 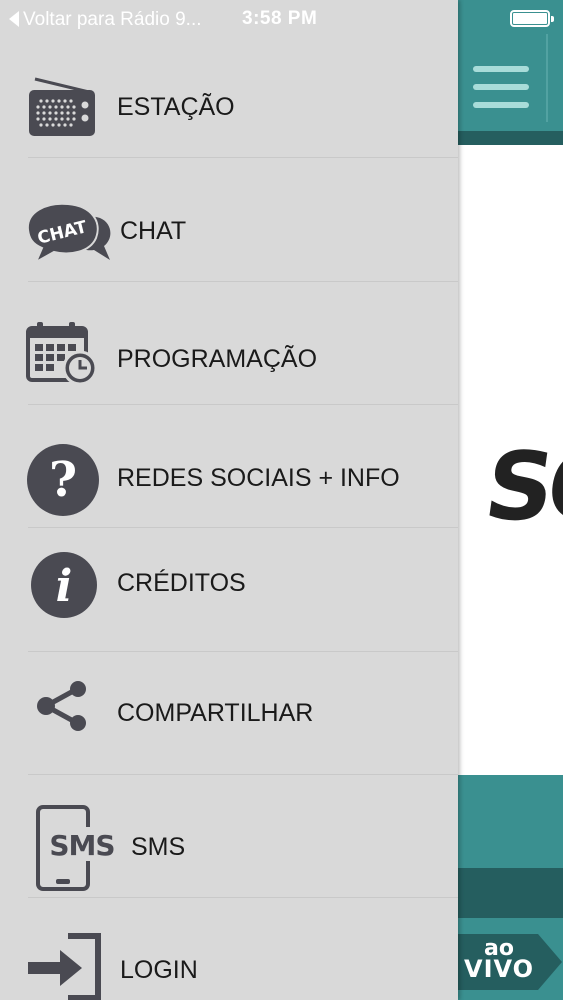 I want to click on menu-item-redes-sociais: ? REDES SOCIAIS + INFO, so click(x=229, y=466).